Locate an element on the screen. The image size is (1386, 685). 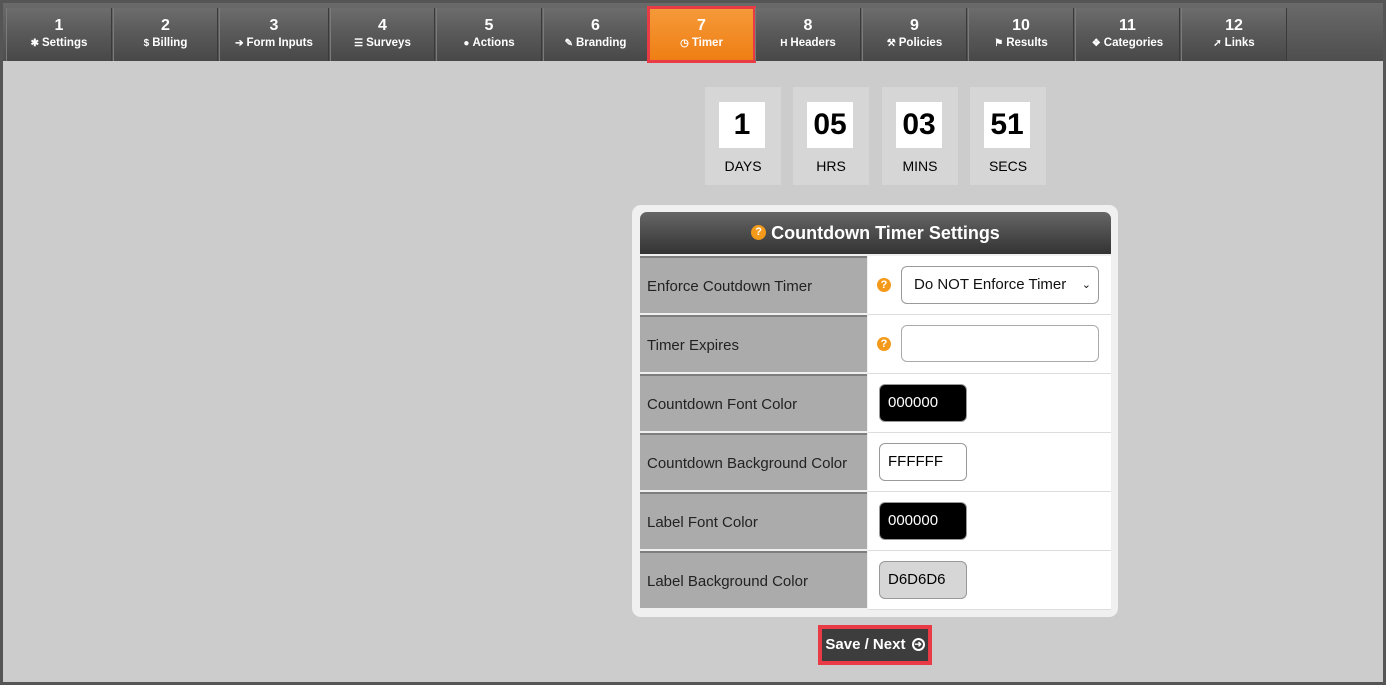
tab-links: 12 ➚ Links is located at coordinates (1234, 34).